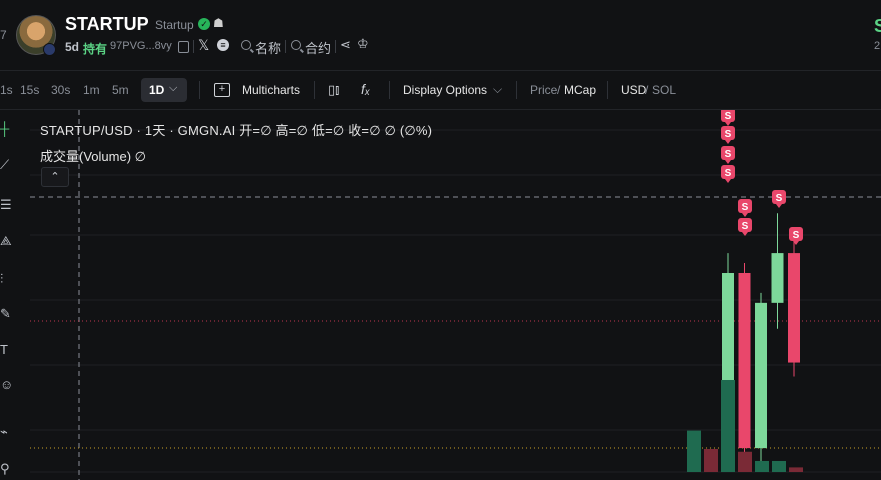 The image size is (881, 480). Describe the element at coordinates (55, 177) in the screenshot. I see `collapse-legend-button: ⌃` at that location.